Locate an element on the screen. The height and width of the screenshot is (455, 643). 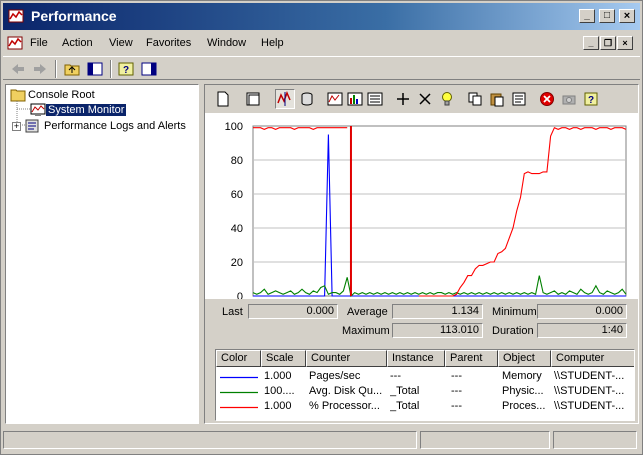
toolbar-separator is located at coordinates (111, 69).